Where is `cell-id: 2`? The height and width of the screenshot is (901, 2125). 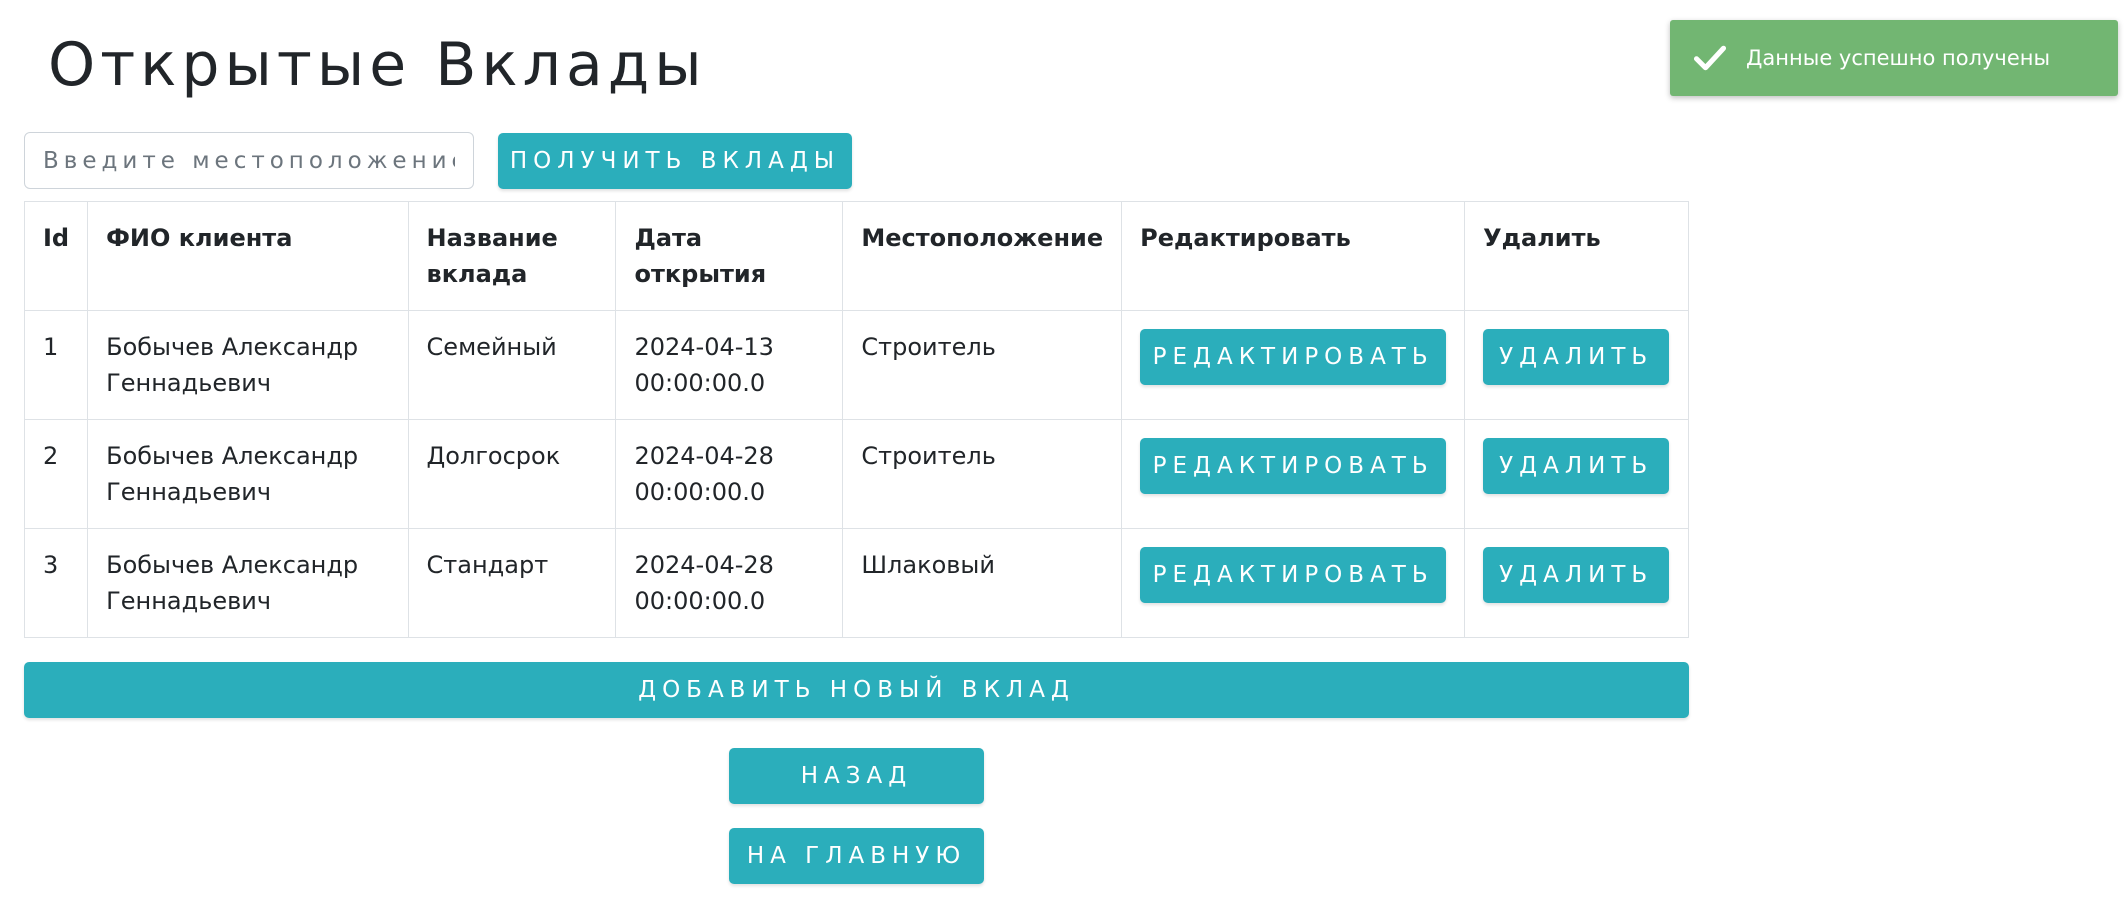 cell-id: 2 is located at coordinates (56, 474).